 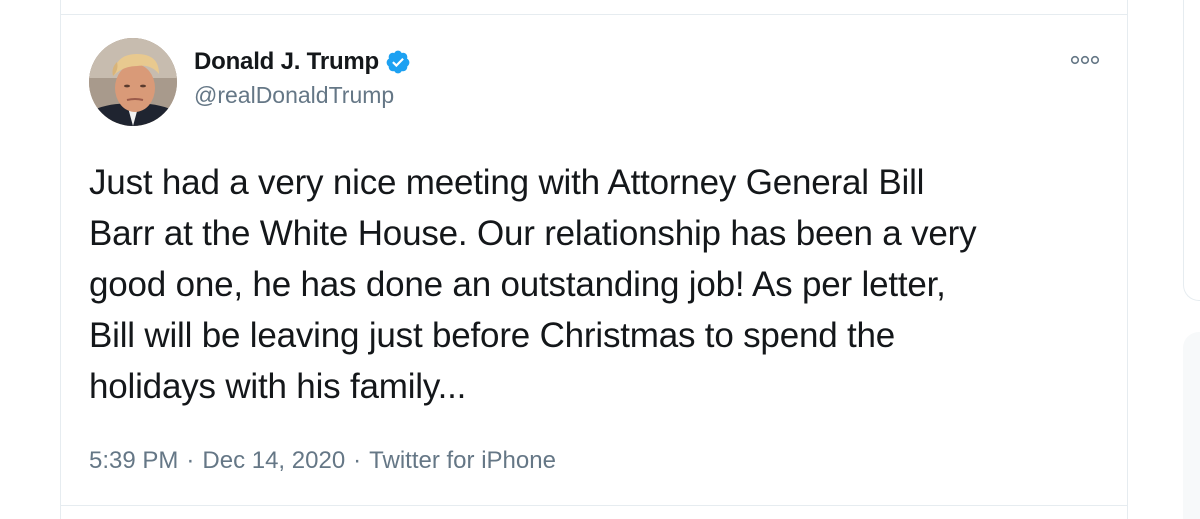 What do you see at coordinates (462, 461) in the screenshot?
I see `tweet-source-link: Twitter for iPhone` at bounding box center [462, 461].